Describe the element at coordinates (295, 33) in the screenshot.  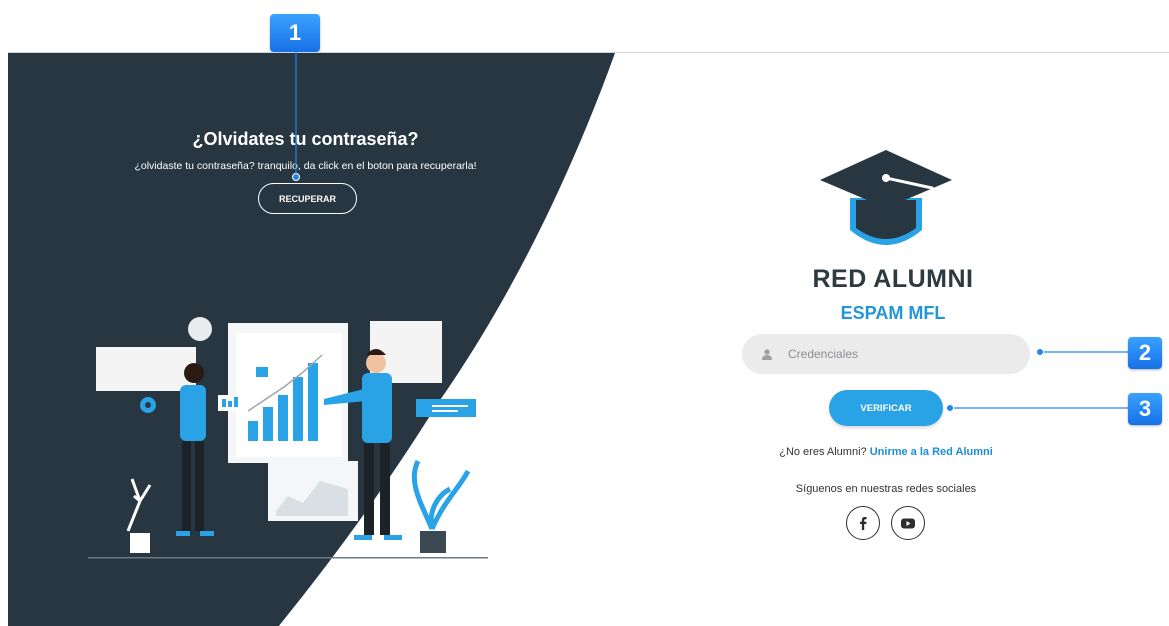
I see `callout-1: 1` at that location.